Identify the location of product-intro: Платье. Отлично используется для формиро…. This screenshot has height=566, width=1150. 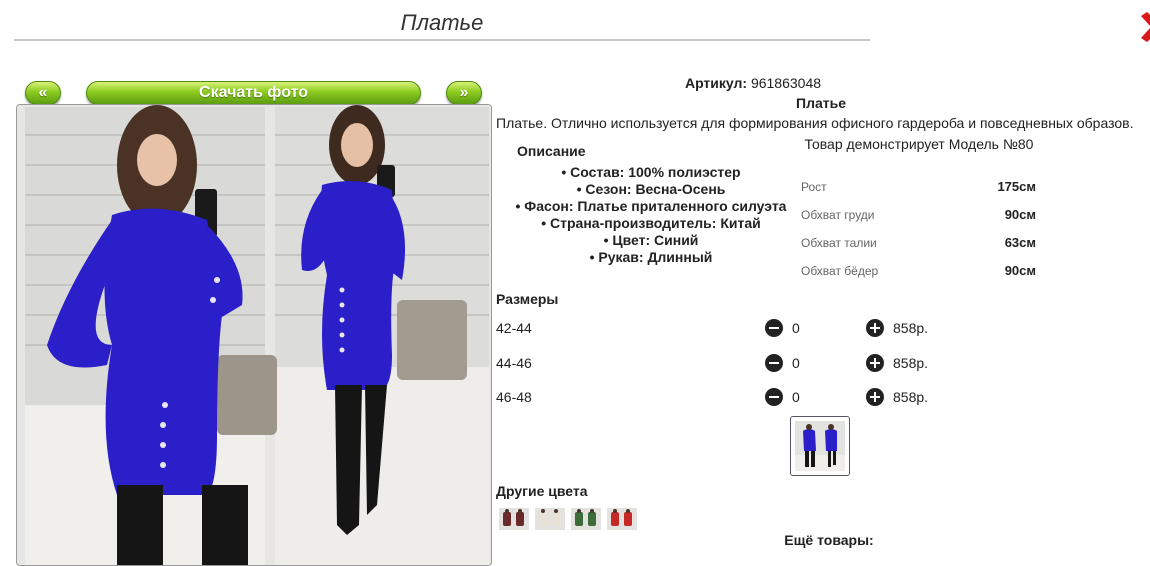
(815, 123).